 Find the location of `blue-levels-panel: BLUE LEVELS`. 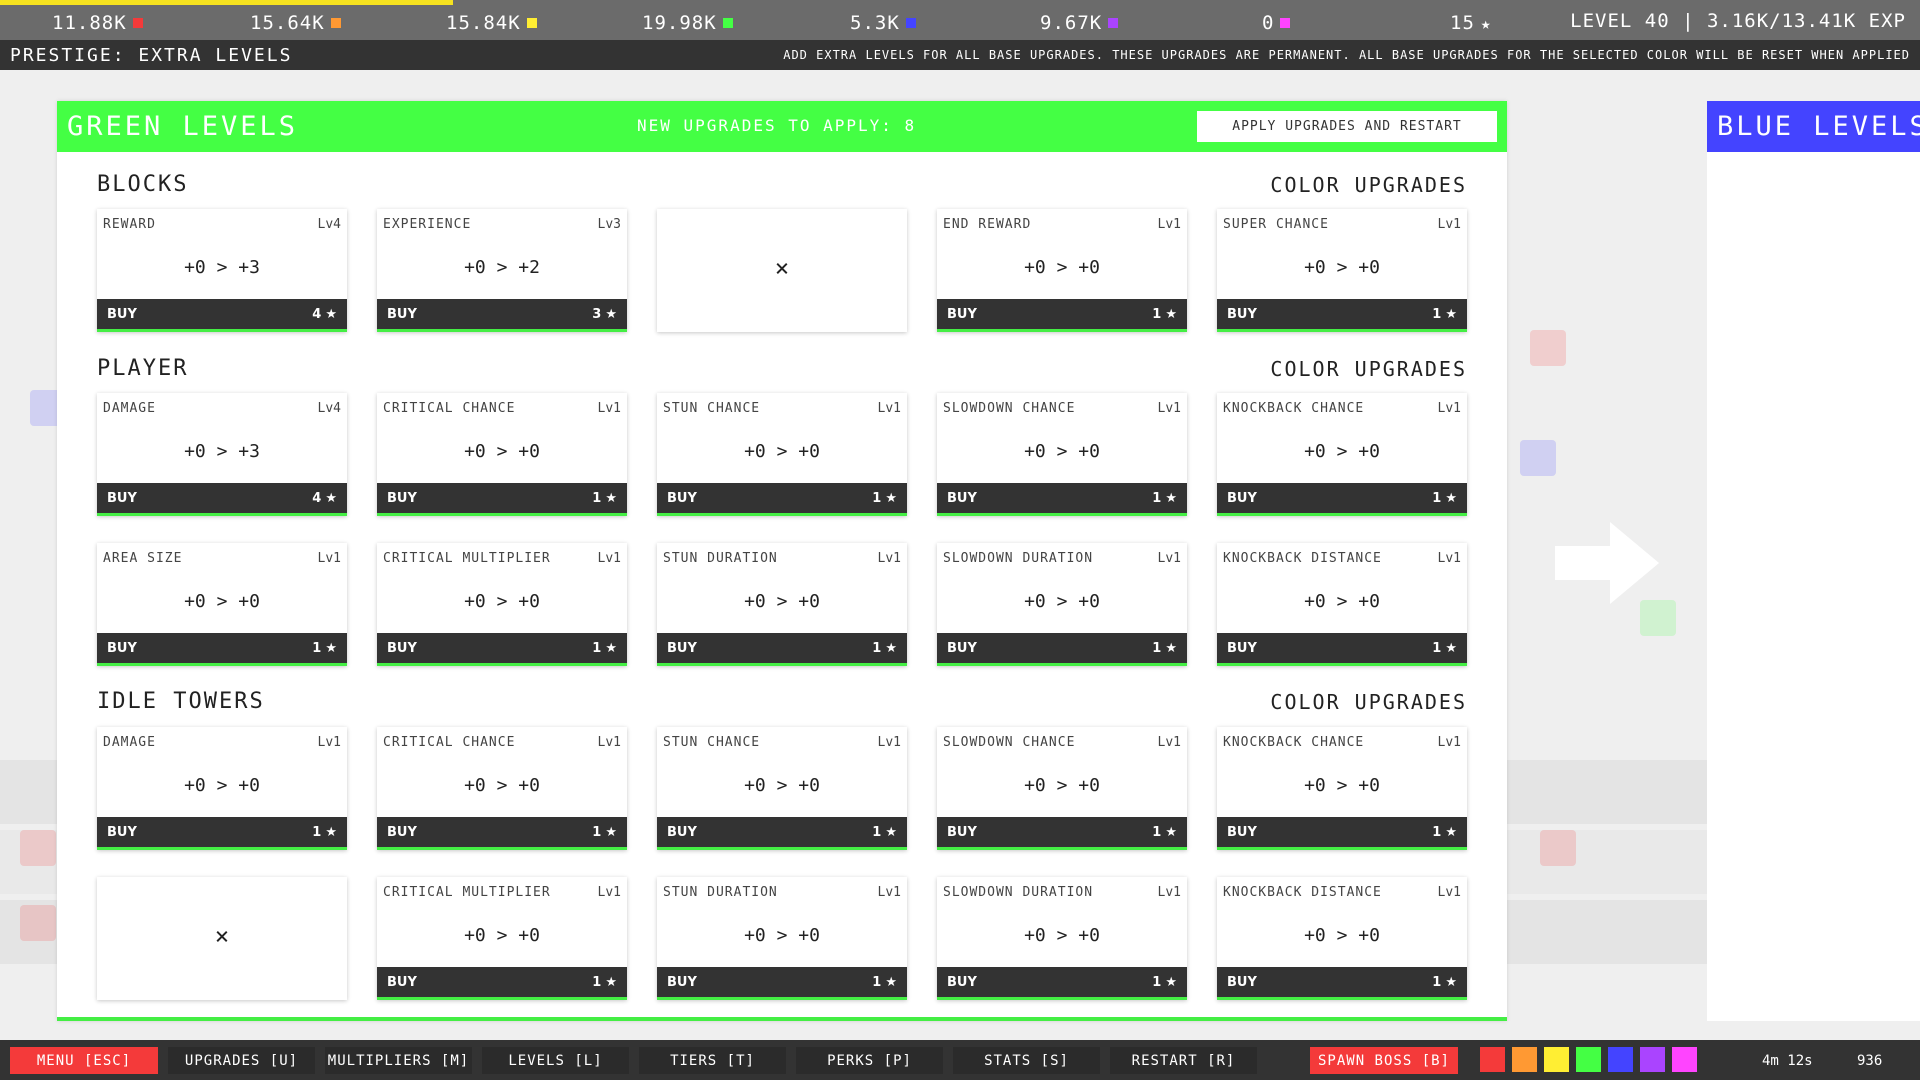

blue-levels-panel: BLUE LEVELS is located at coordinates (1813, 561).